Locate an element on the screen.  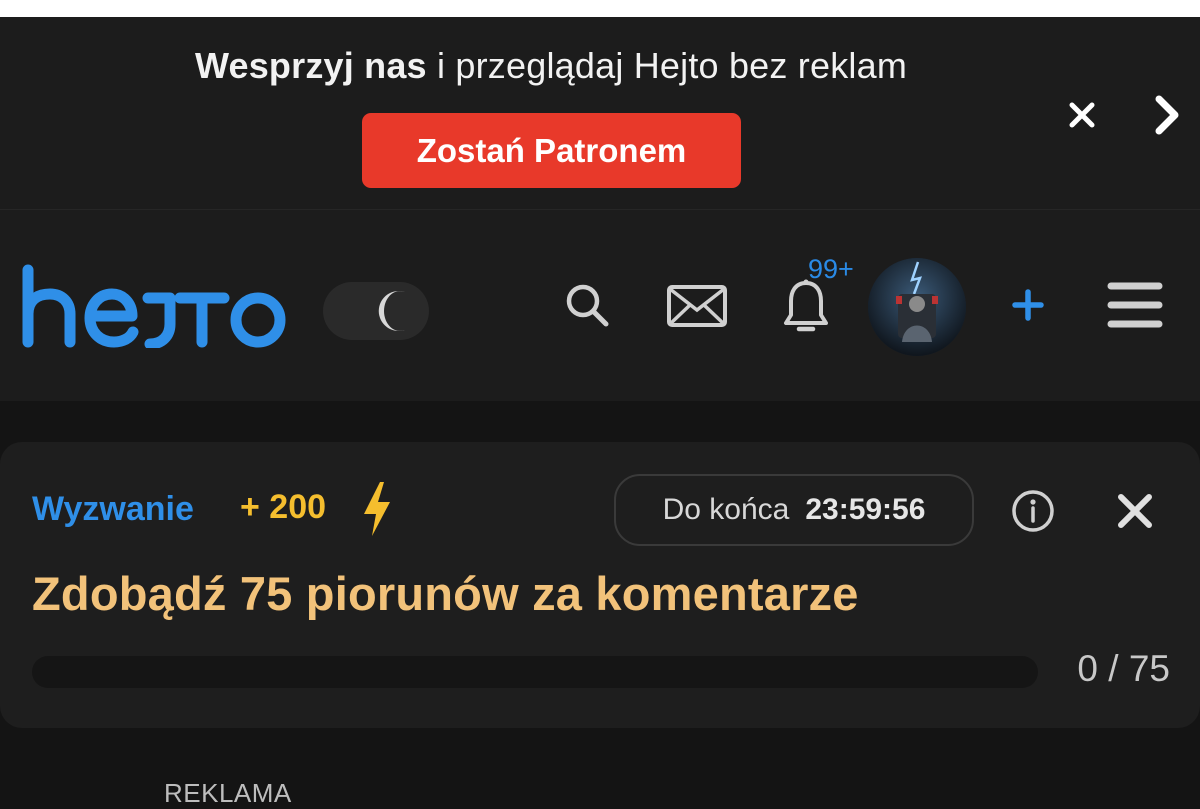
chevron-right-icon is located at coordinates (1167, 115).